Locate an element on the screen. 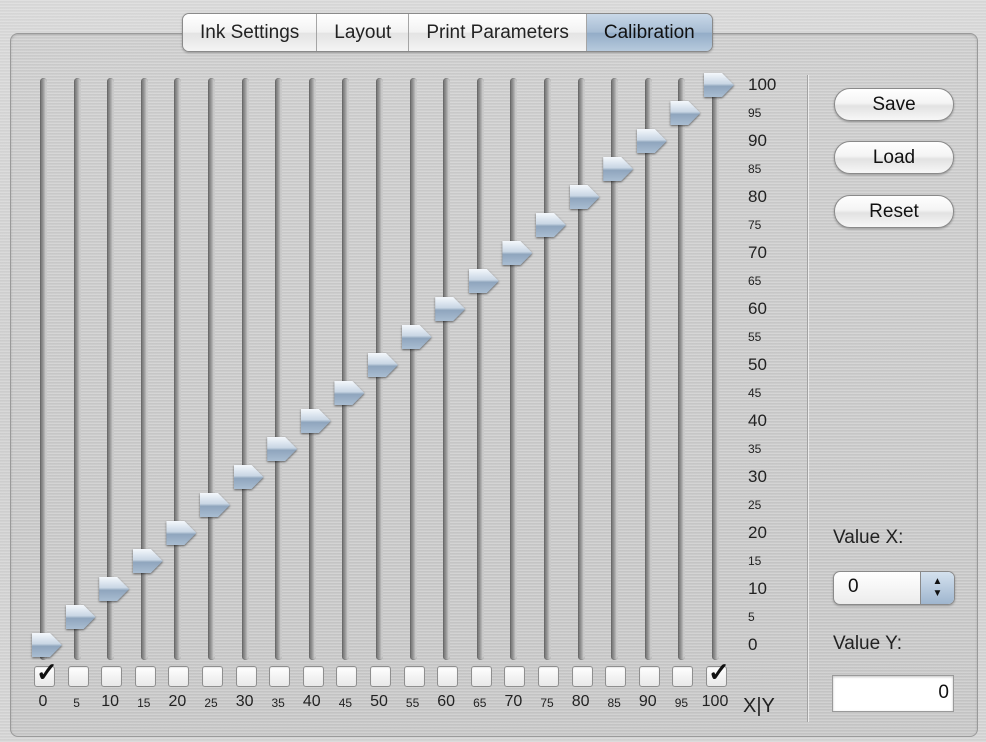 This screenshot has height=742, width=986. x-axis-label: 20 is located at coordinates (177, 701).